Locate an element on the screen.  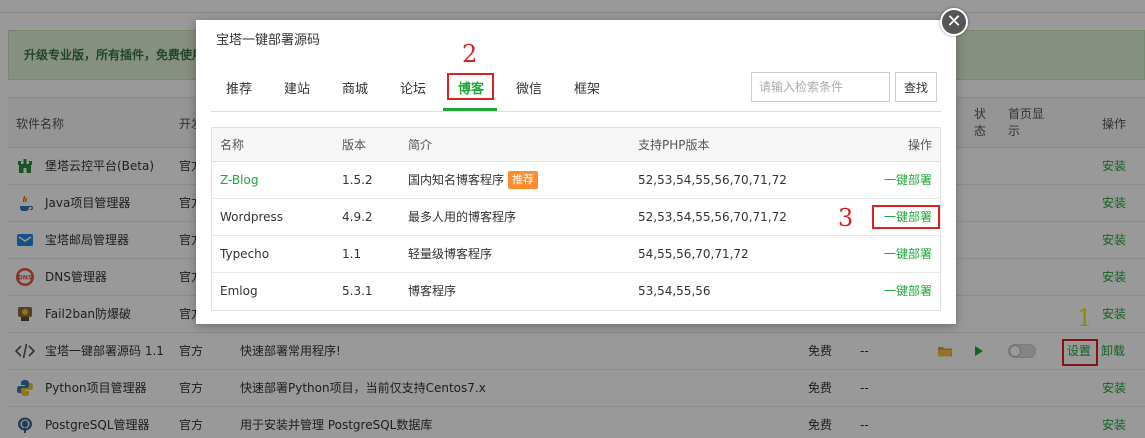
recommend-badge: 推荐 is located at coordinates (523, 179).